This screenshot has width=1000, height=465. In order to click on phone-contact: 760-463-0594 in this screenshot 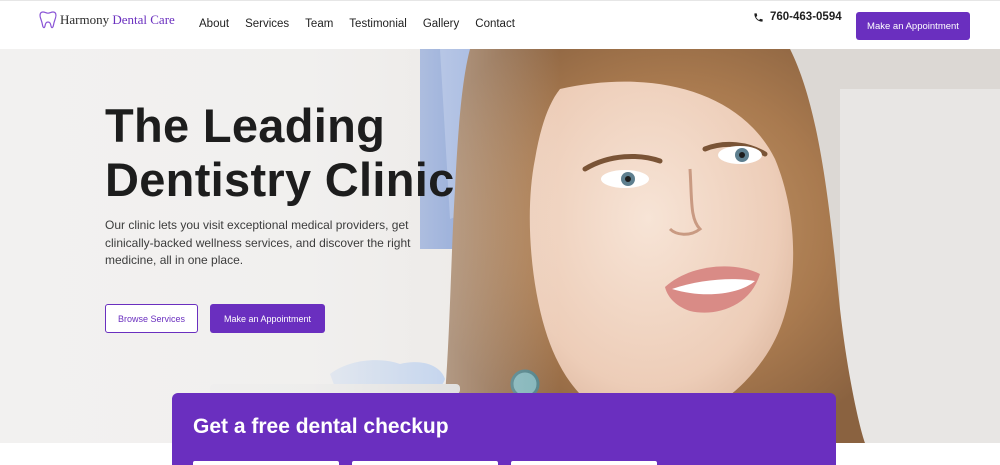, I will do `click(797, 17)`.